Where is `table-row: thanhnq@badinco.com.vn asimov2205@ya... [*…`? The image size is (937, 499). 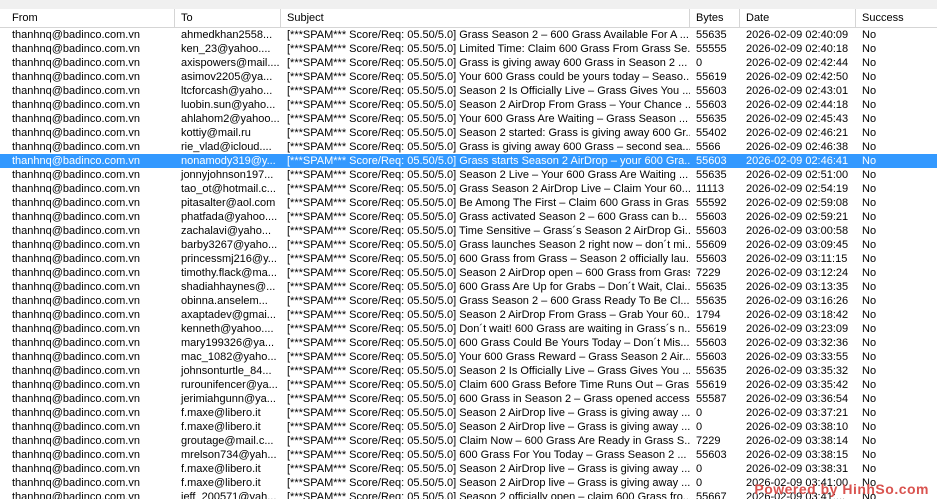 table-row: thanhnq@badinco.com.vn asimov2205@ya... [*… is located at coordinates (468, 77).